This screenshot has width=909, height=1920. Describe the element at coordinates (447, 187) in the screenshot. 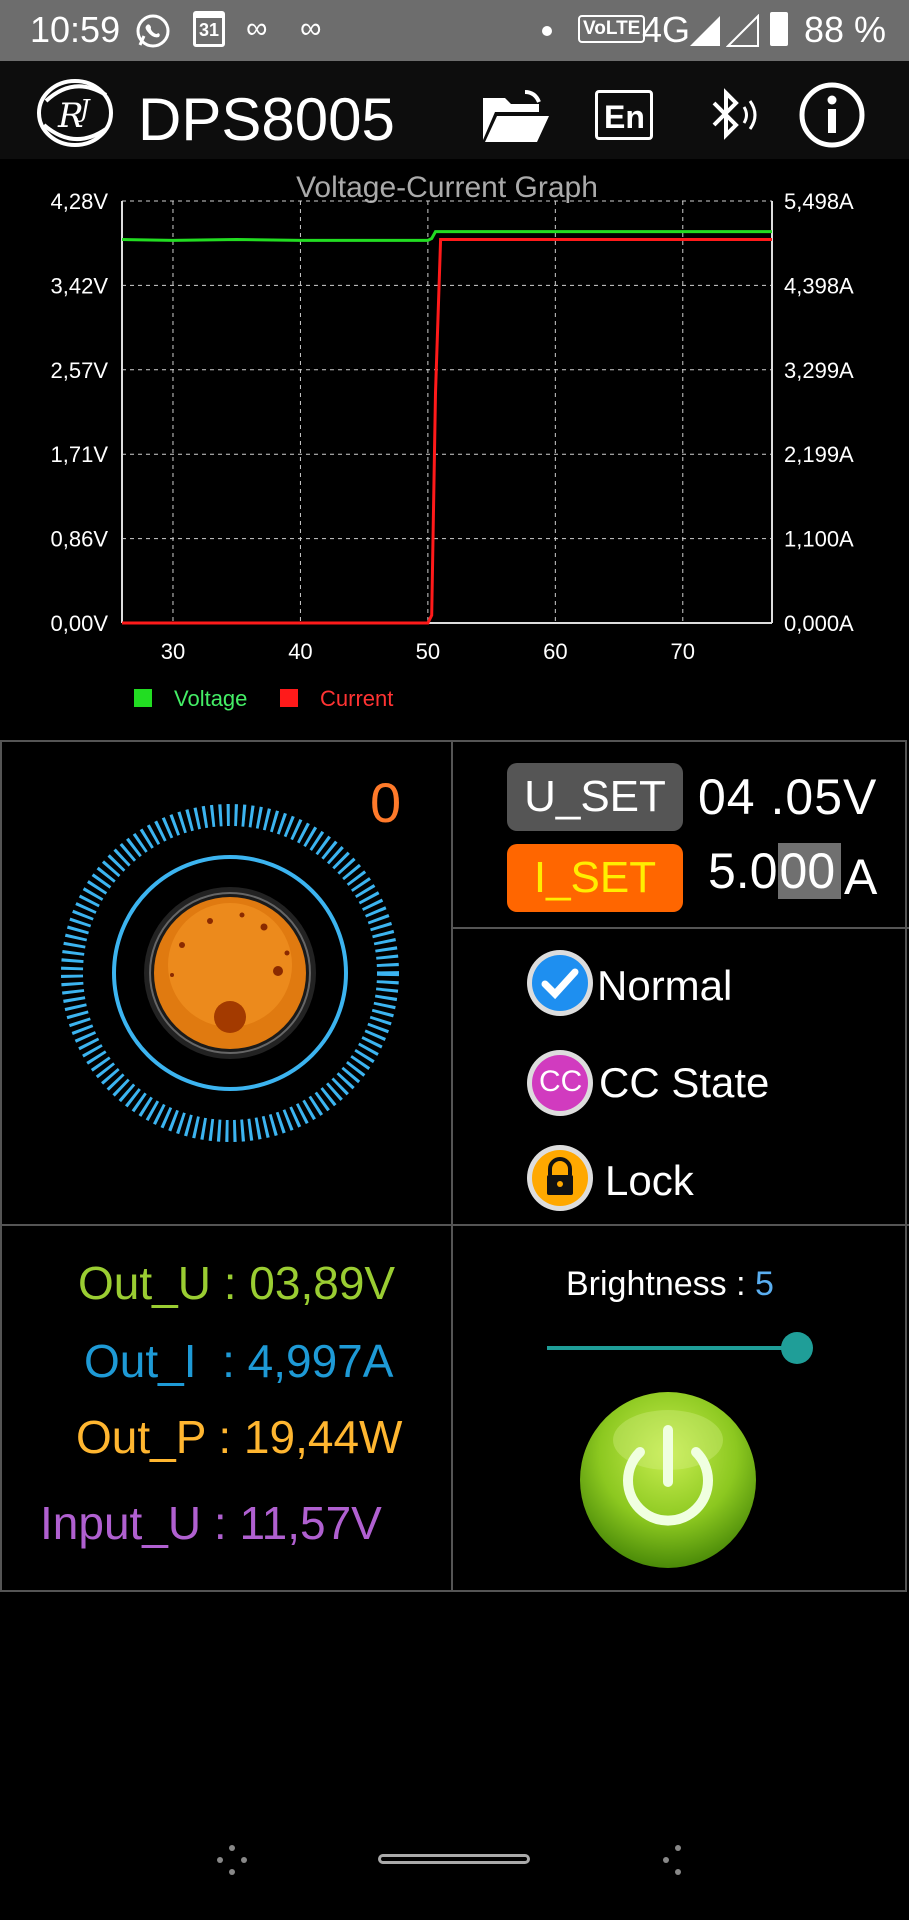

I see `chart-title: Voltage-Current Graph` at that location.